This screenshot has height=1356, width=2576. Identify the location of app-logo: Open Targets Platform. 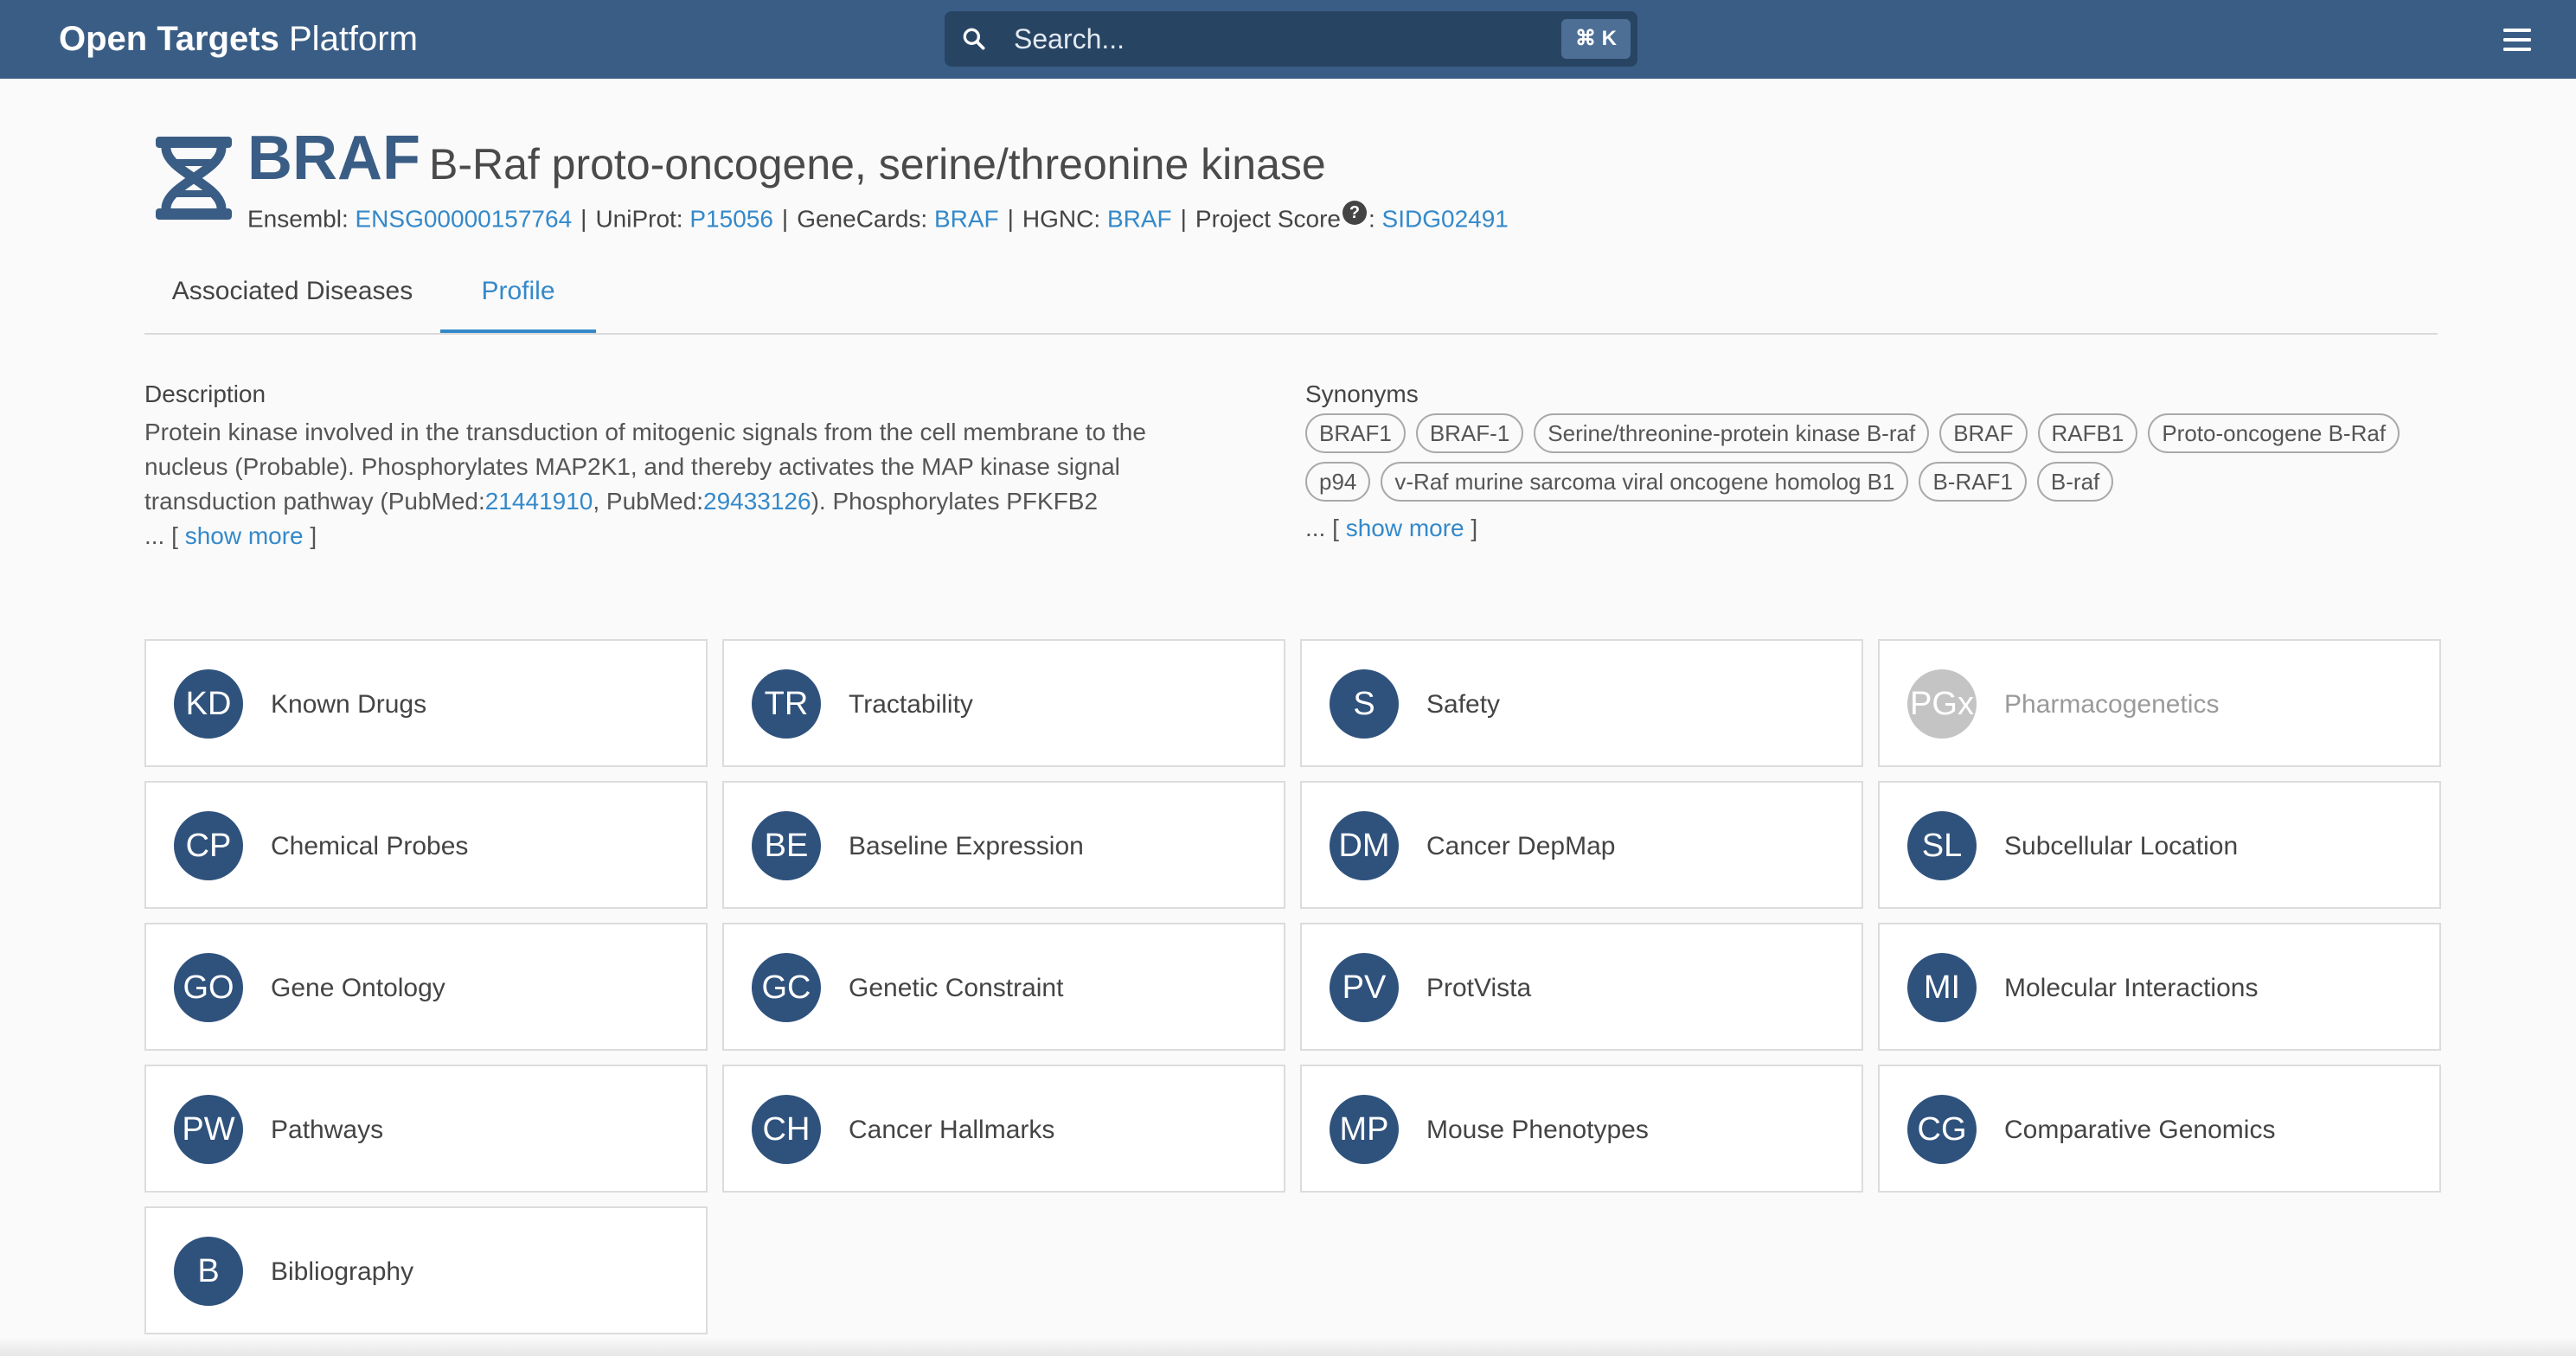
(238, 38).